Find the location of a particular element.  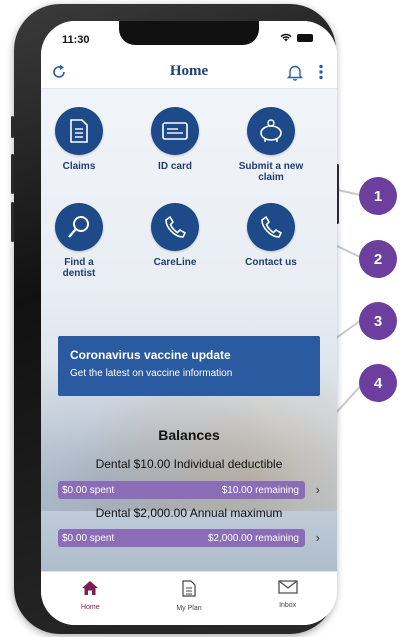

tab-bar: Home My Plan Inbox is located at coordinates (189, 598).